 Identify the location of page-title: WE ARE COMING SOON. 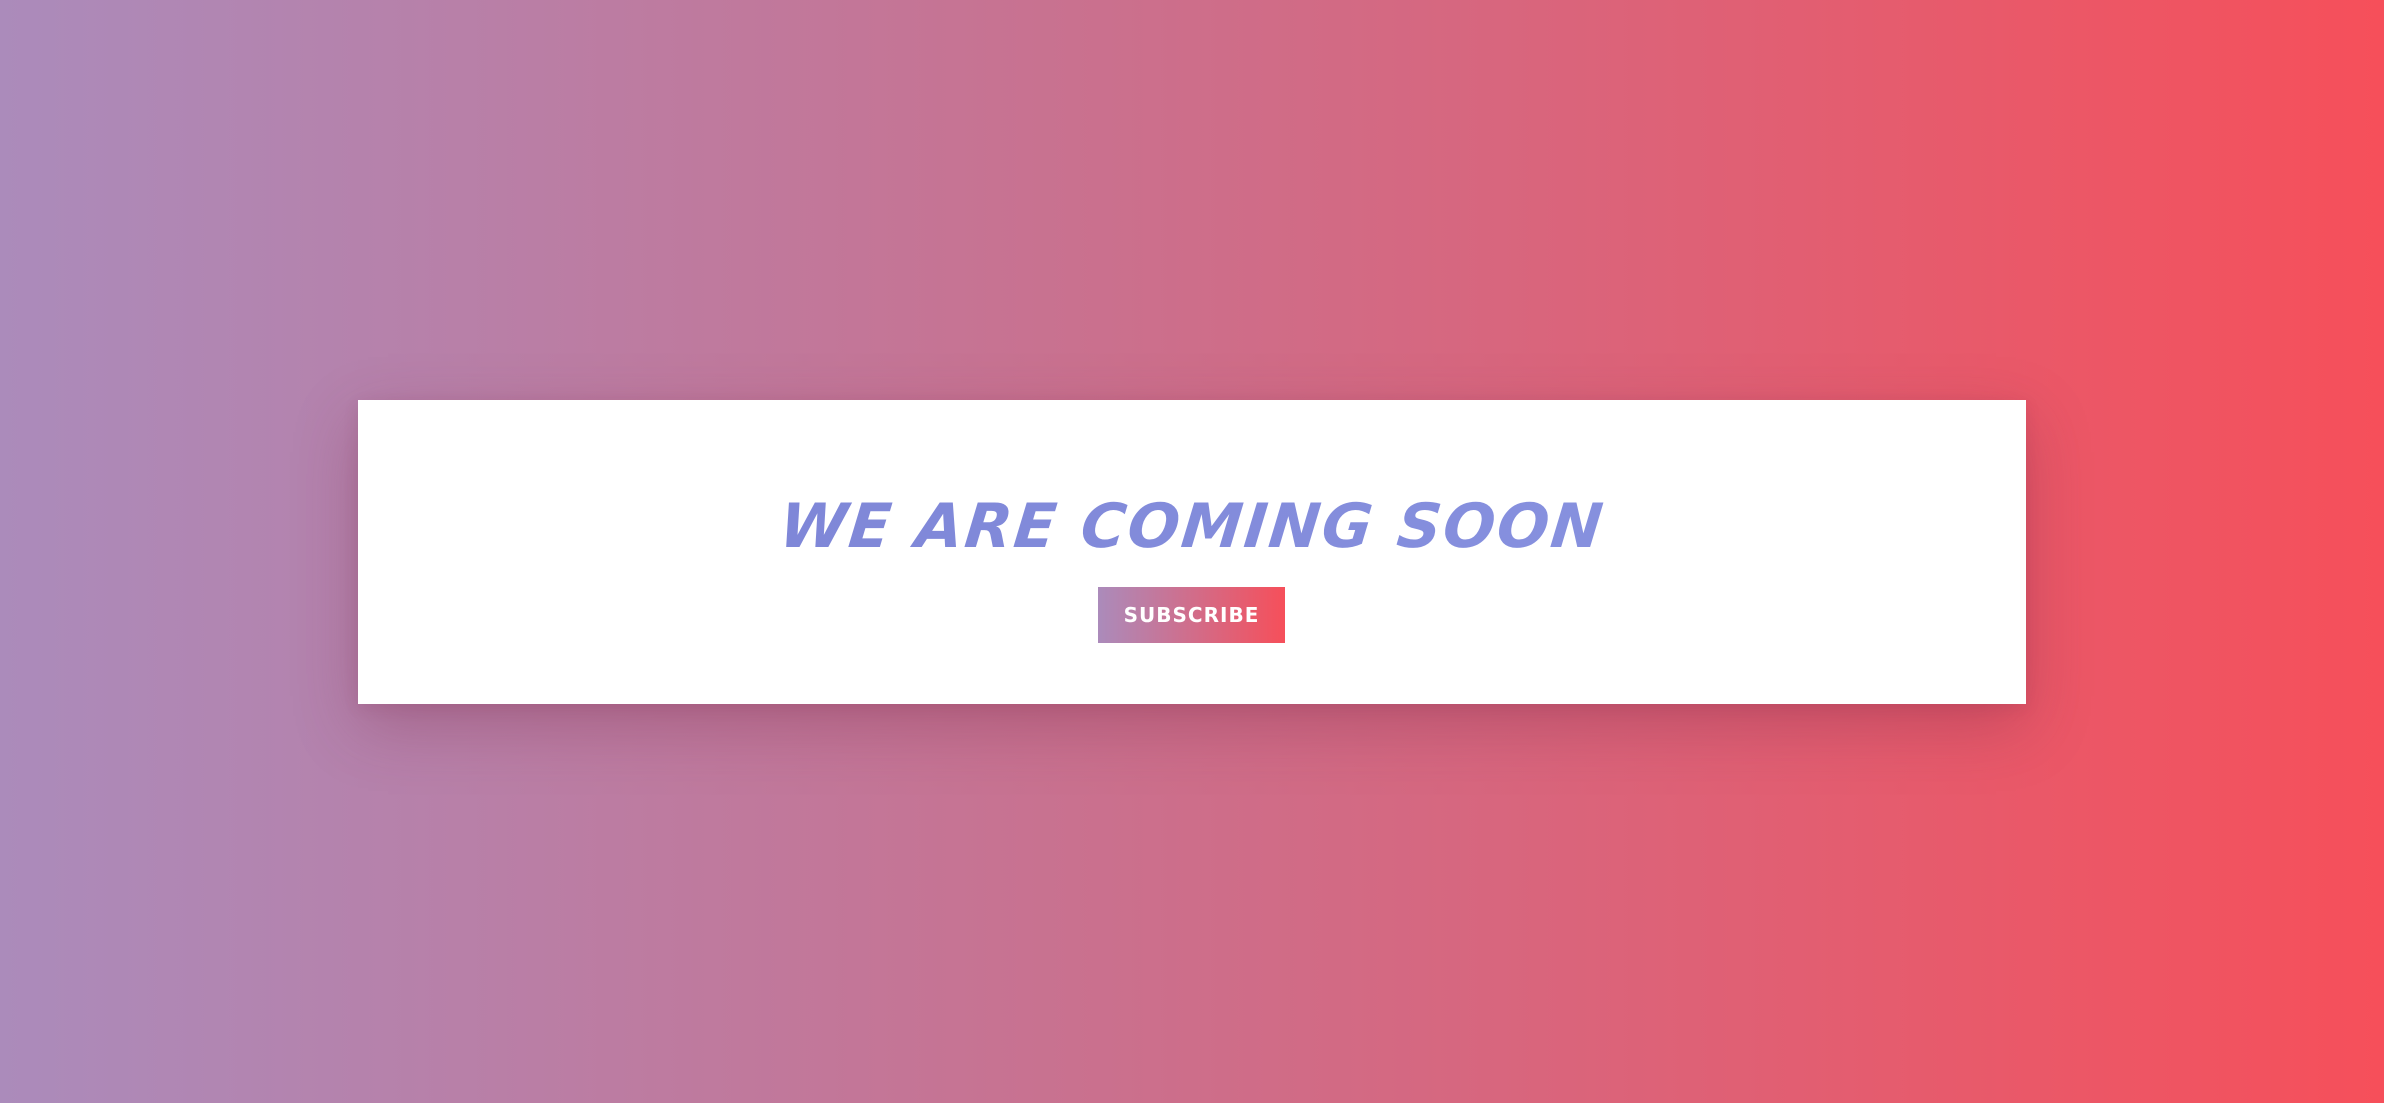
(1191, 526).